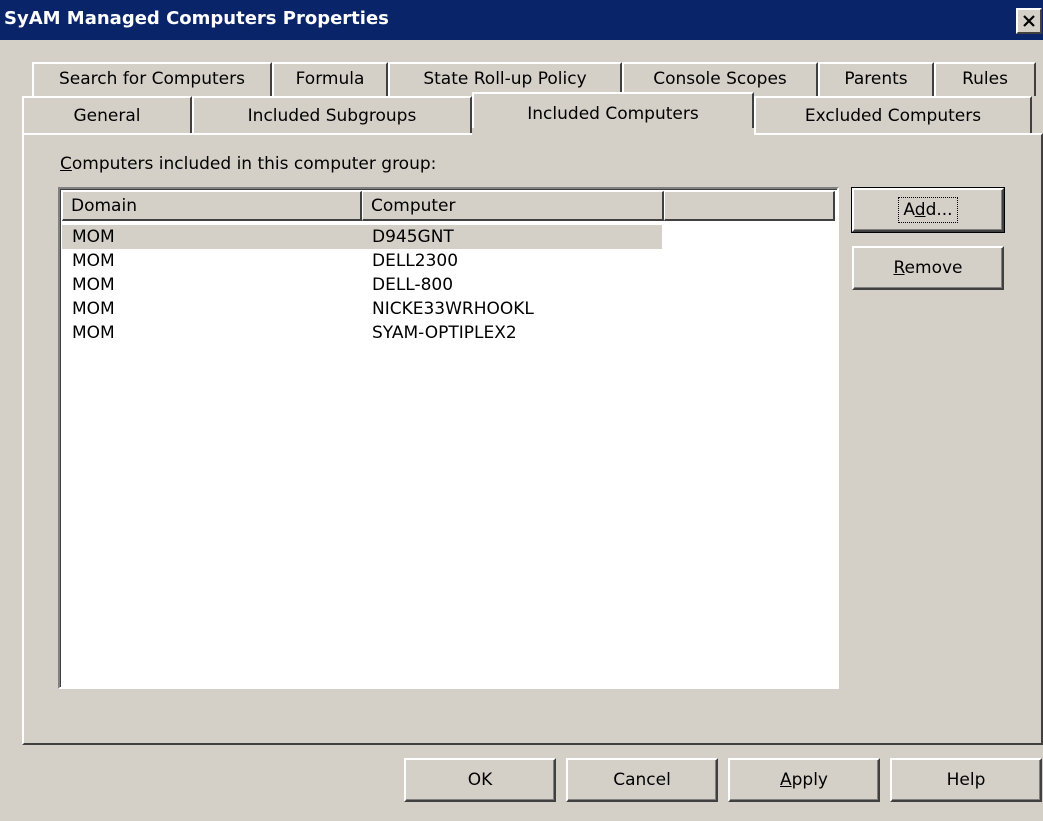 The width and height of the screenshot is (1043, 821). Describe the element at coordinates (893, 115) in the screenshot. I see `tab-excluded-computers: Excluded Computers` at that location.